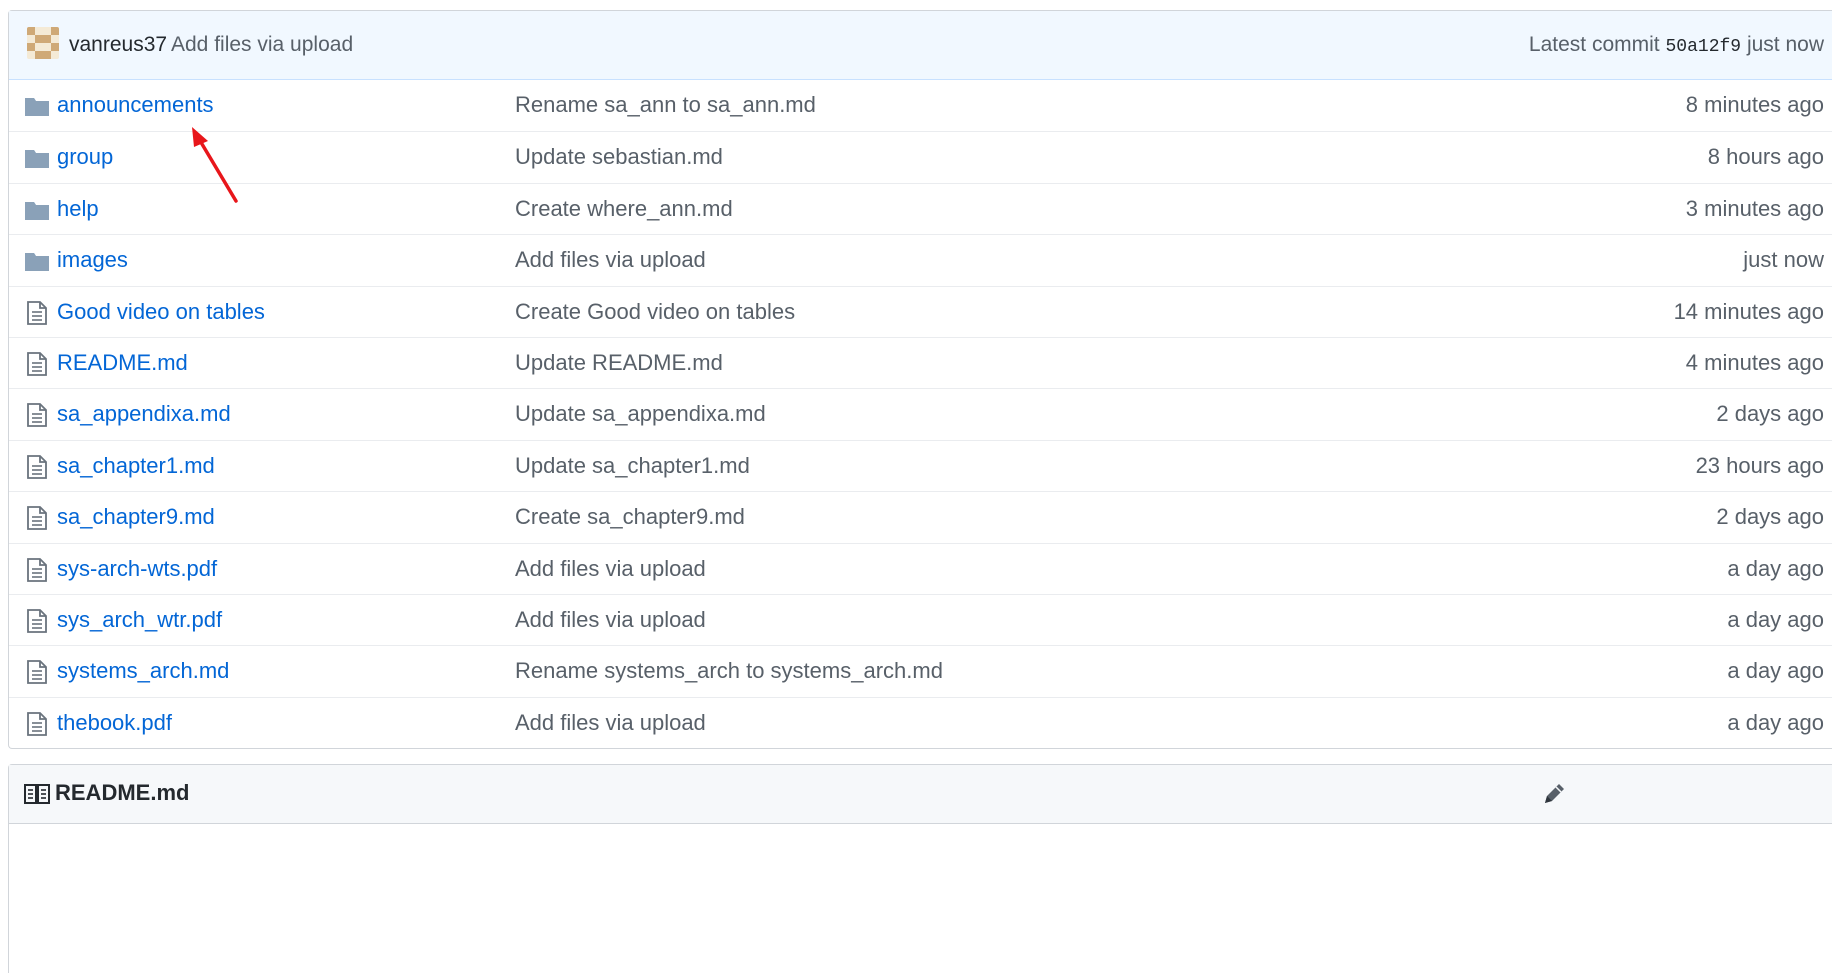 This screenshot has width=1832, height=973. I want to click on commit-message-link: Create where_ann.md, so click(624, 209).